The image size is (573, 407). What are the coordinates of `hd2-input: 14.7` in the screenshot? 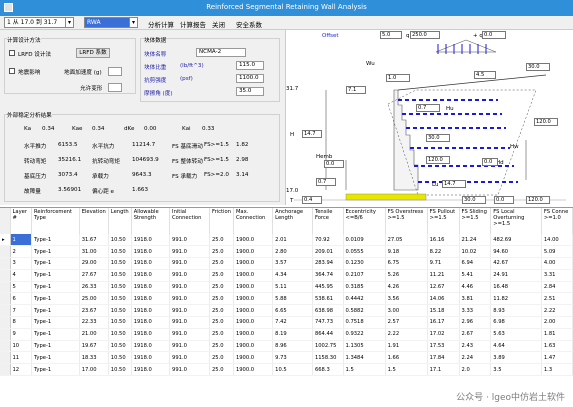 It's located at (454, 184).